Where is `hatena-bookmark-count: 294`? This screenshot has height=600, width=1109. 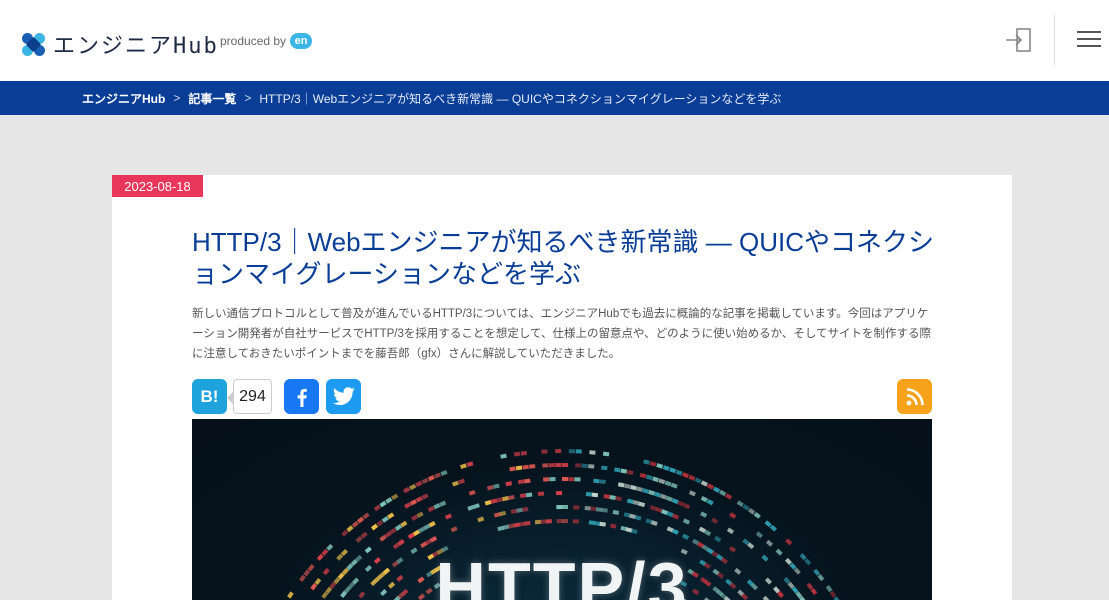 hatena-bookmark-count: 294 is located at coordinates (249, 396).